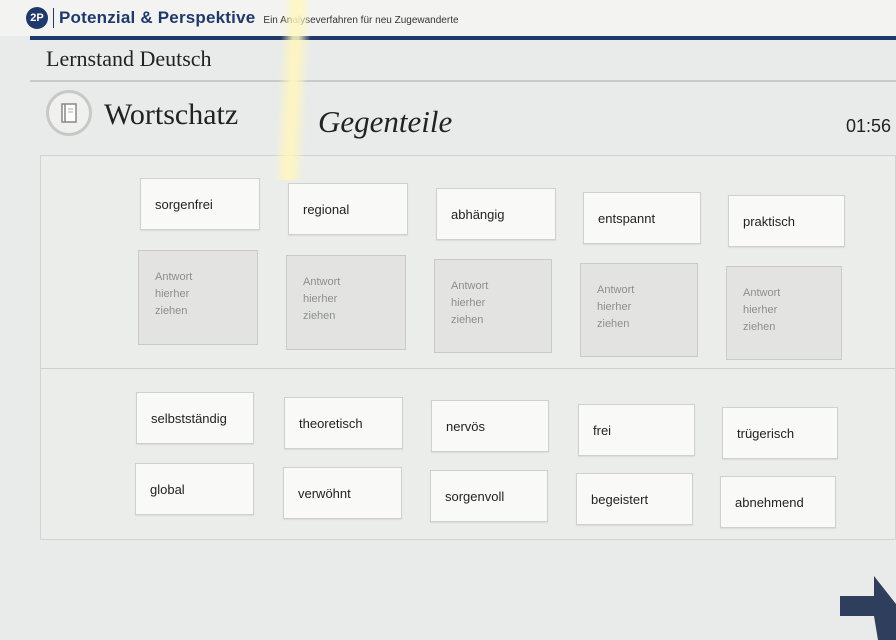 The height and width of the screenshot is (640, 896). I want to click on brand-name: Potenzial & Perspektive, so click(157, 17).